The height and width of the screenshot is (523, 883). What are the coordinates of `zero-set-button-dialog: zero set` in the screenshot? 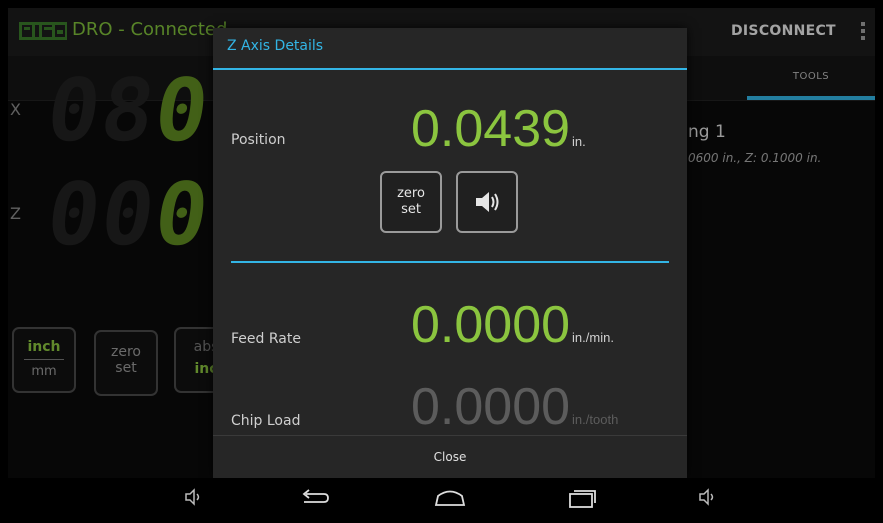 It's located at (411, 202).